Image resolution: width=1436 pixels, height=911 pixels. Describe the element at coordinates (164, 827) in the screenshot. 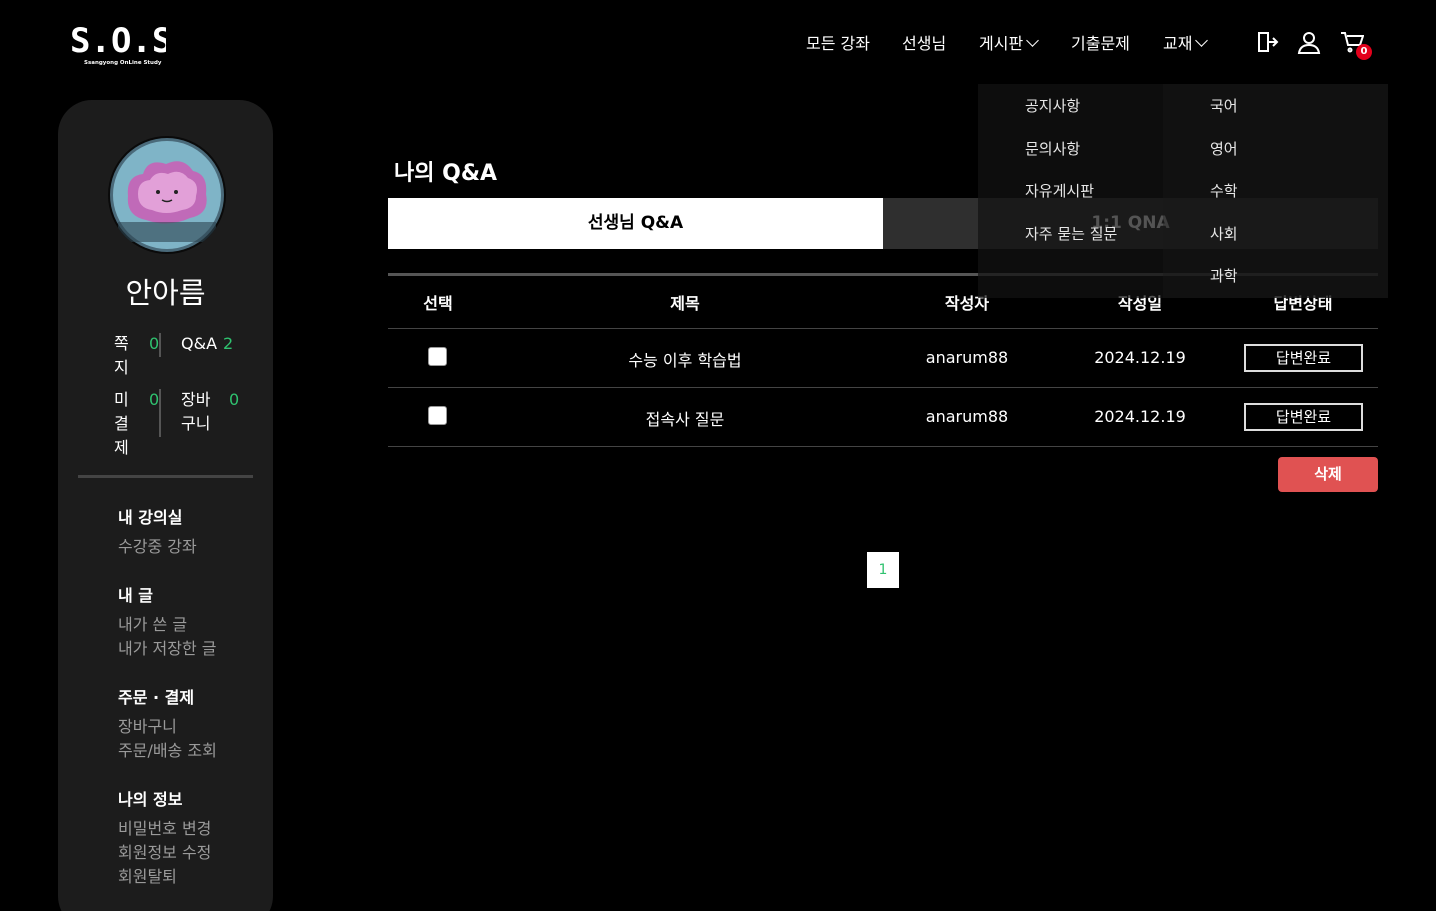

I see `sidebar-link-change-password: 비밀번호 변경` at that location.